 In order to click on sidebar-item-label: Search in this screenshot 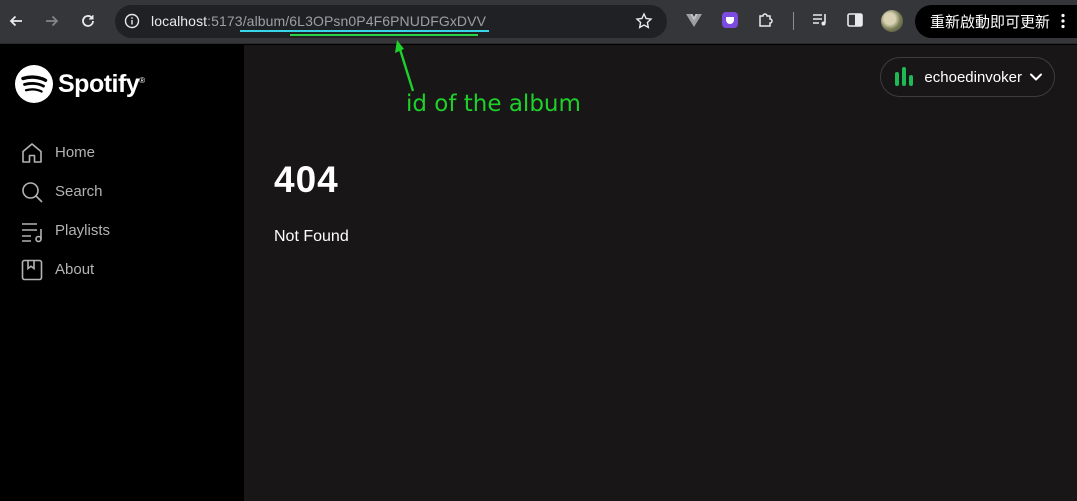, I will do `click(79, 191)`.